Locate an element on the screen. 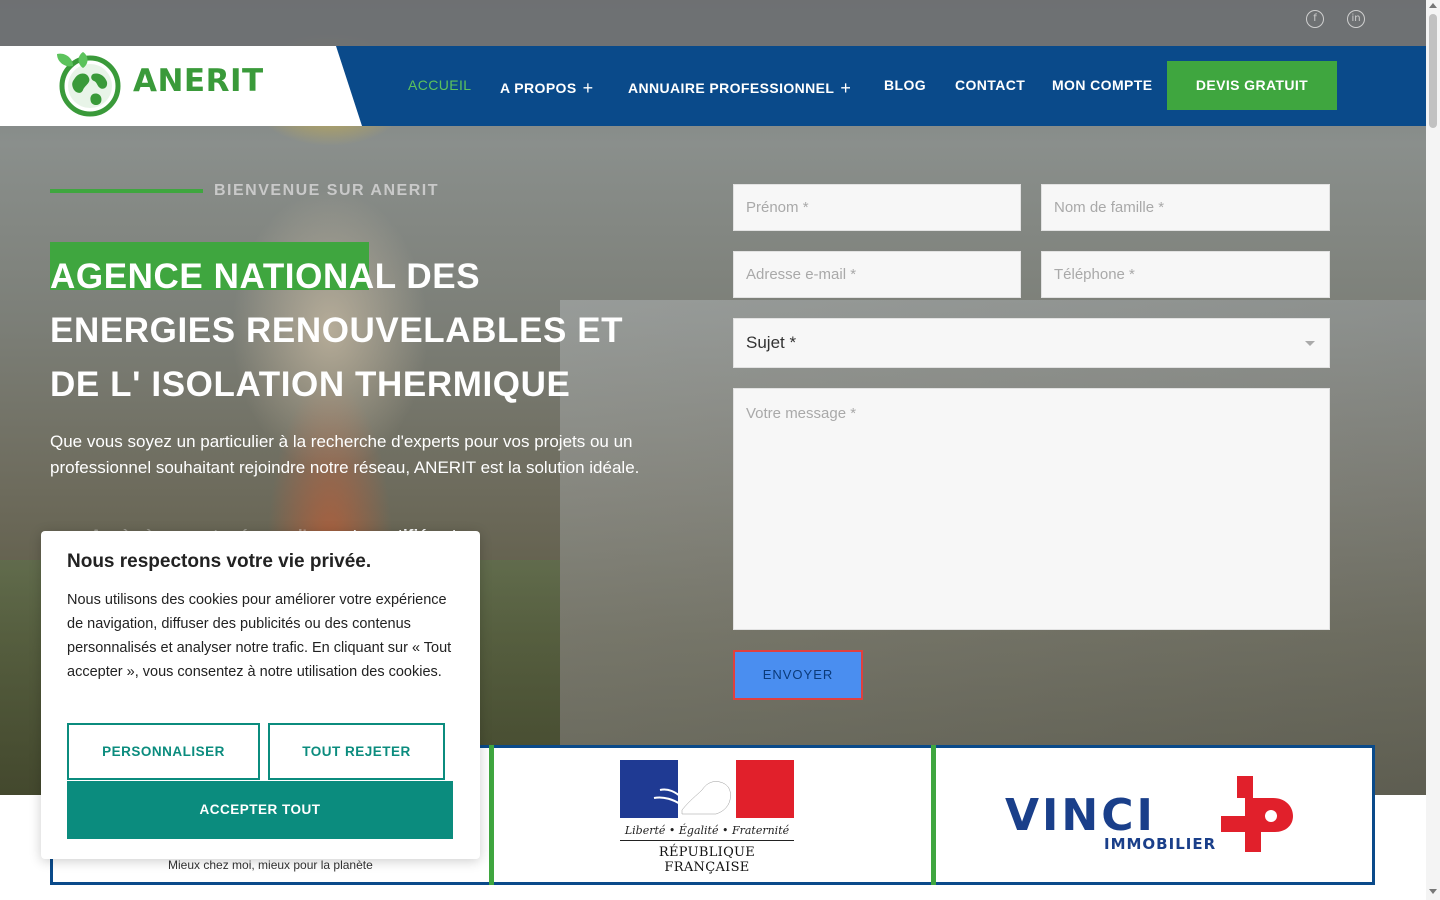 This screenshot has width=1440, height=900. scroll-up-arrow-icon is located at coordinates (1433, 5).